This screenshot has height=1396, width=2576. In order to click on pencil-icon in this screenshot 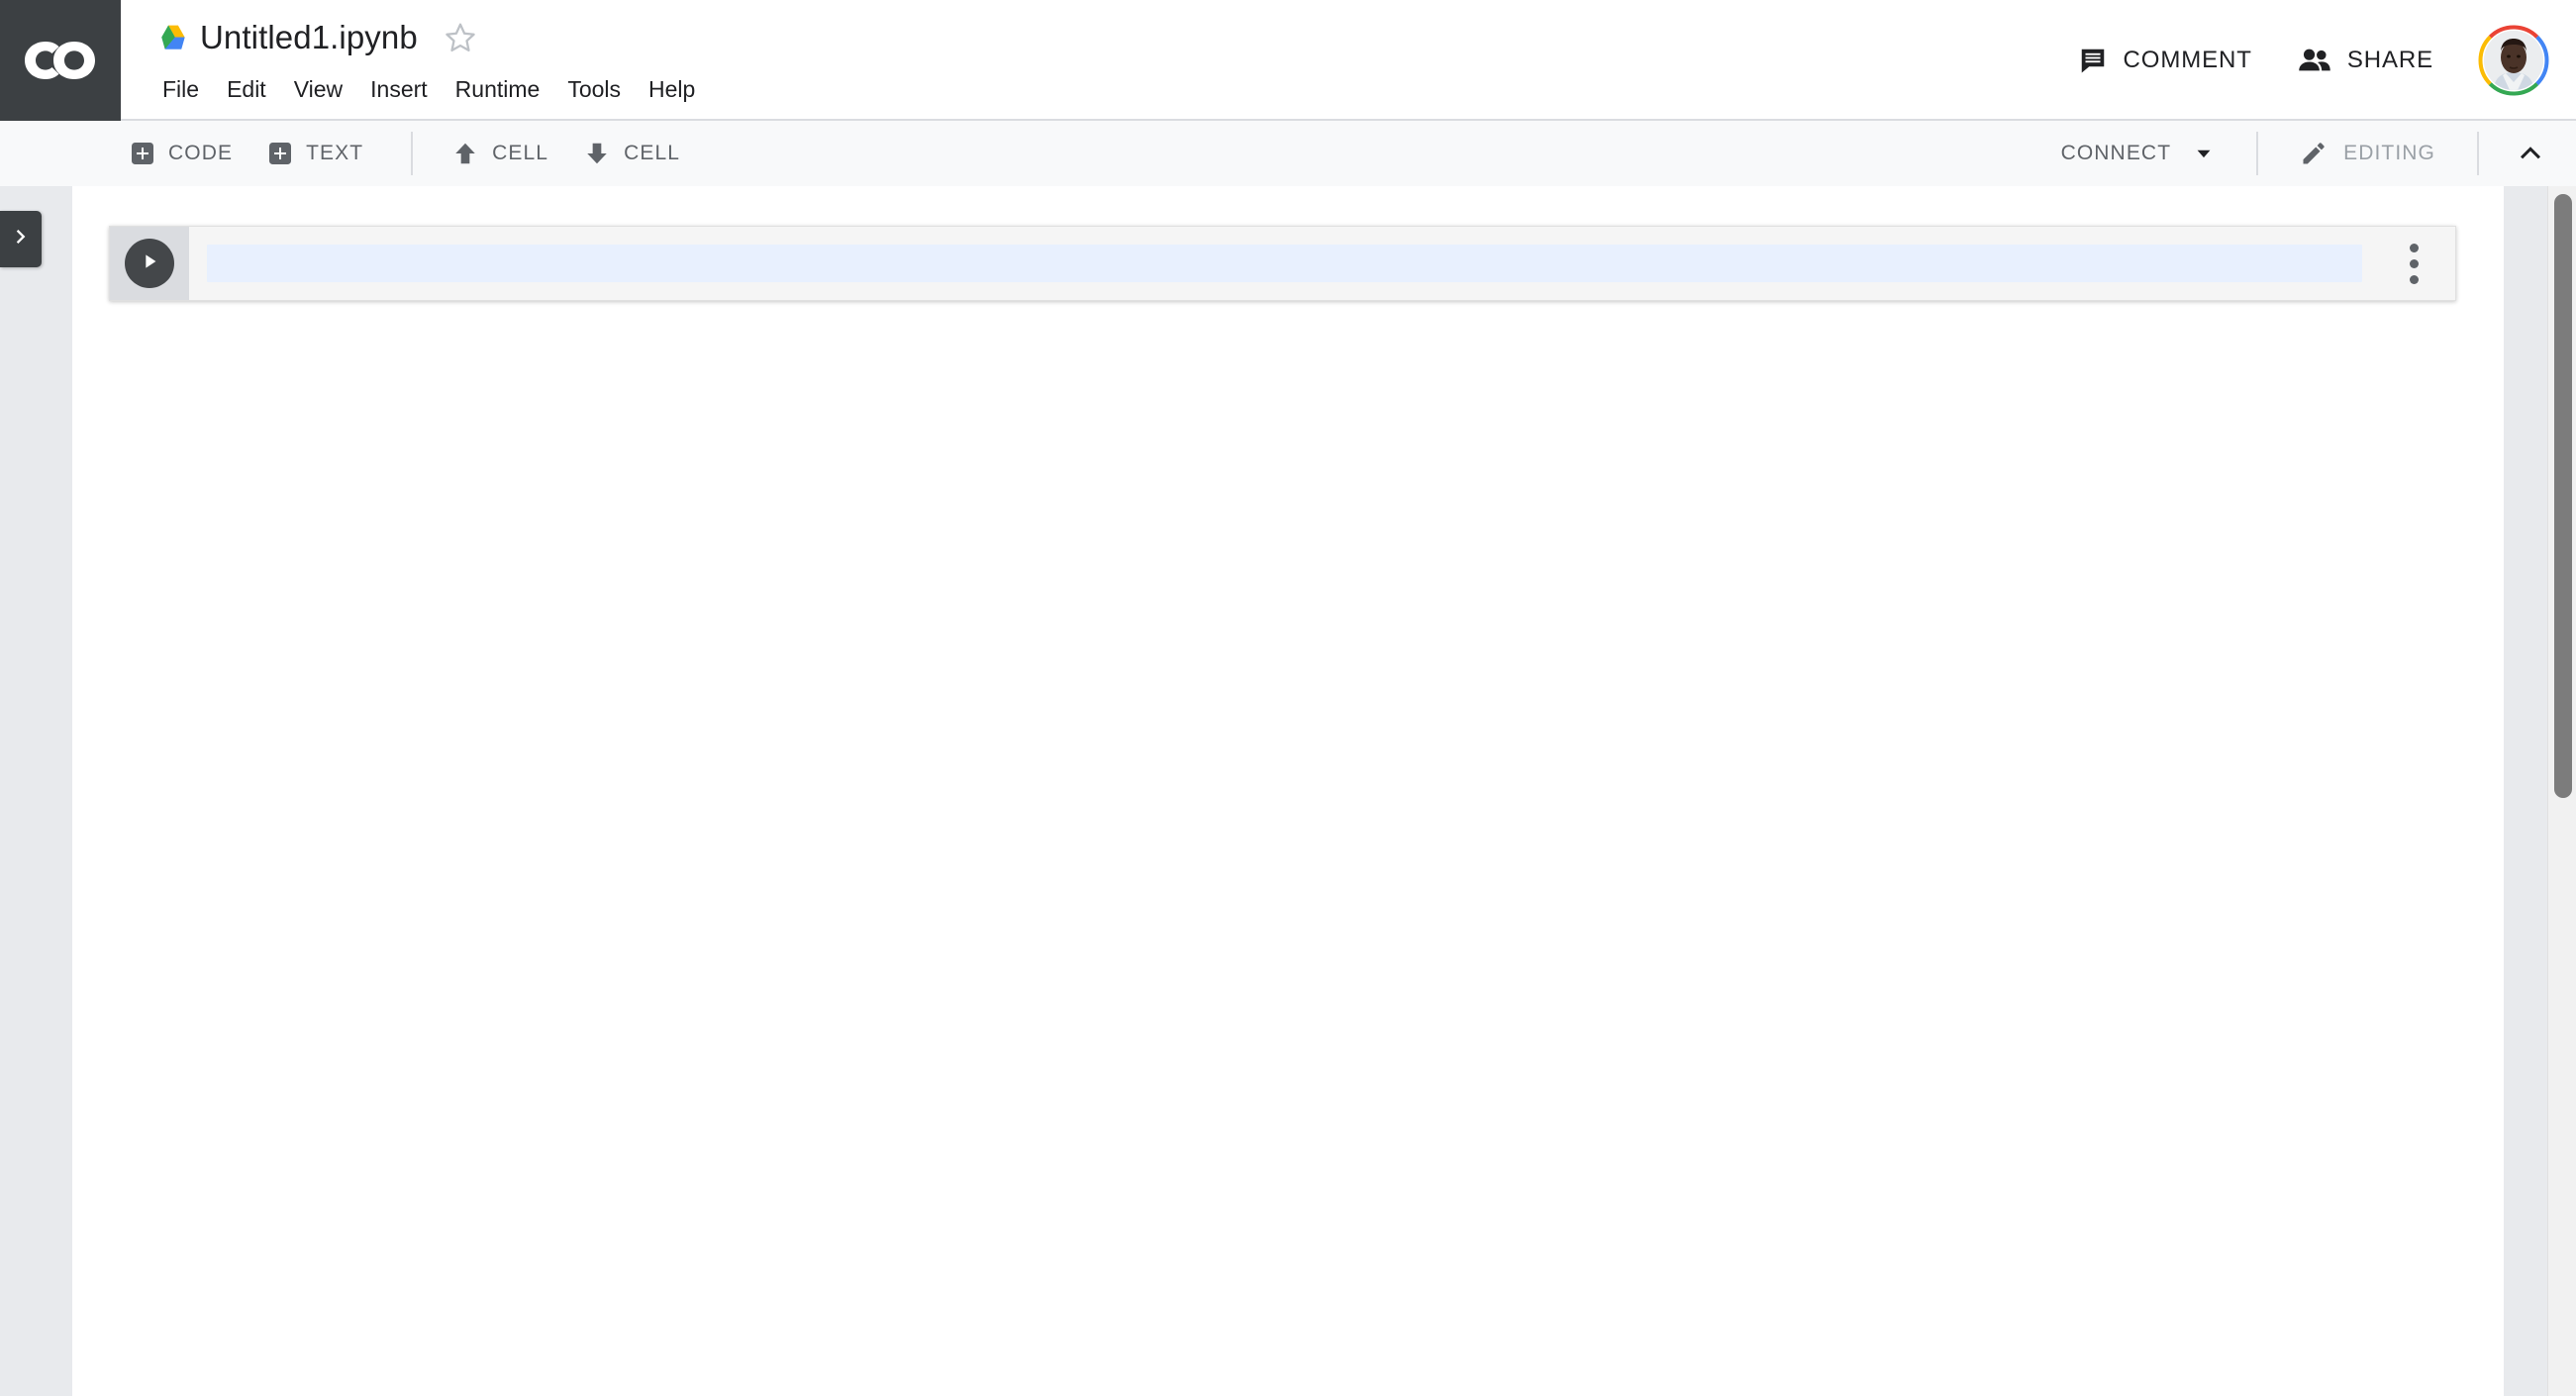, I will do `click(2314, 154)`.